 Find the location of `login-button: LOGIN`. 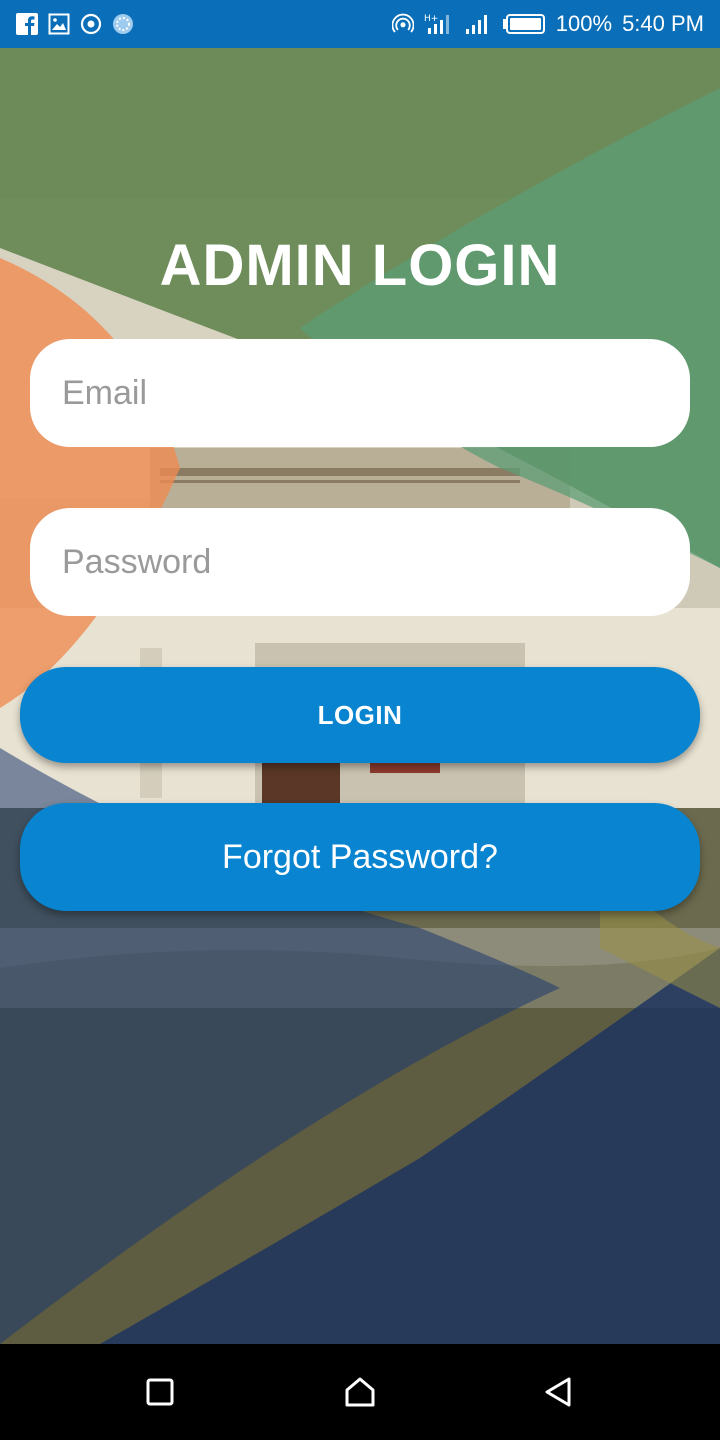

login-button: LOGIN is located at coordinates (360, 715).